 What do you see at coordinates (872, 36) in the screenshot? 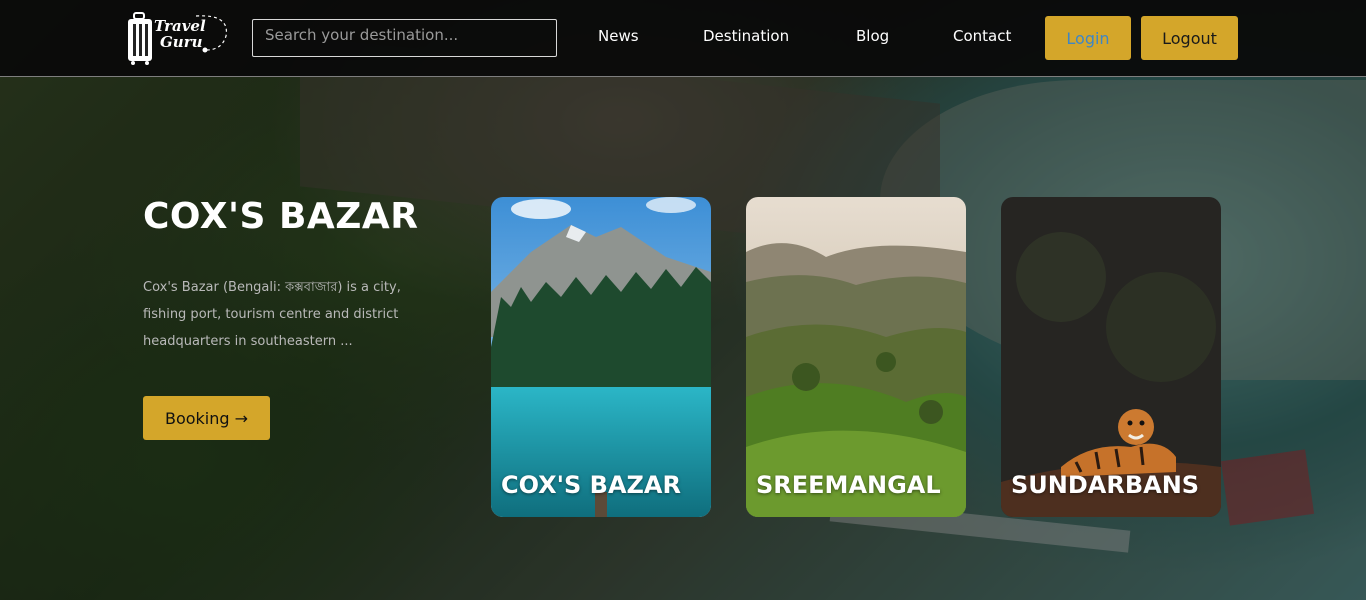
I see `nav-blog-link: Blog` at bounding box center [872, 36].